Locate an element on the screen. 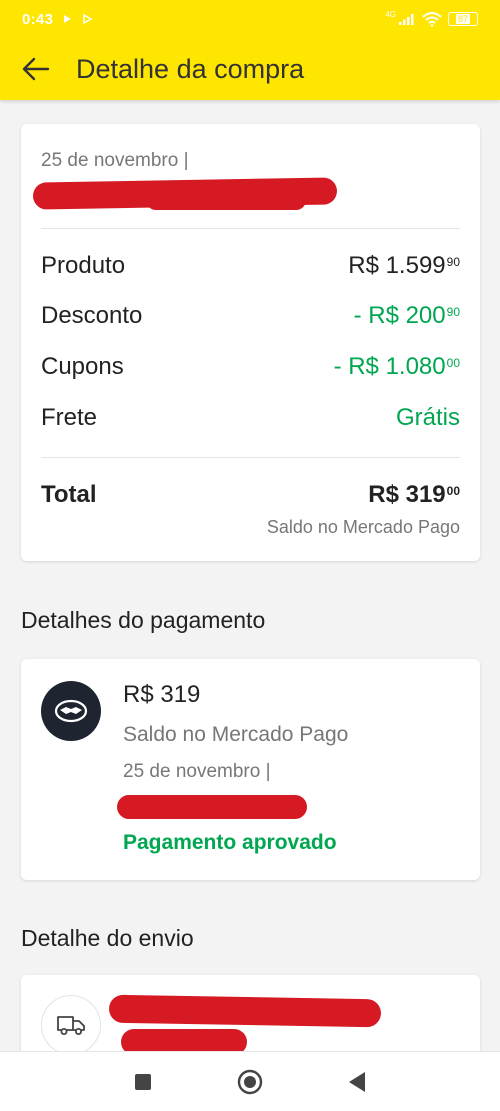 Image resolution: width=500 pixels, height=1111 pixels. system-nav-bar is located at coordinates (250, 1081).